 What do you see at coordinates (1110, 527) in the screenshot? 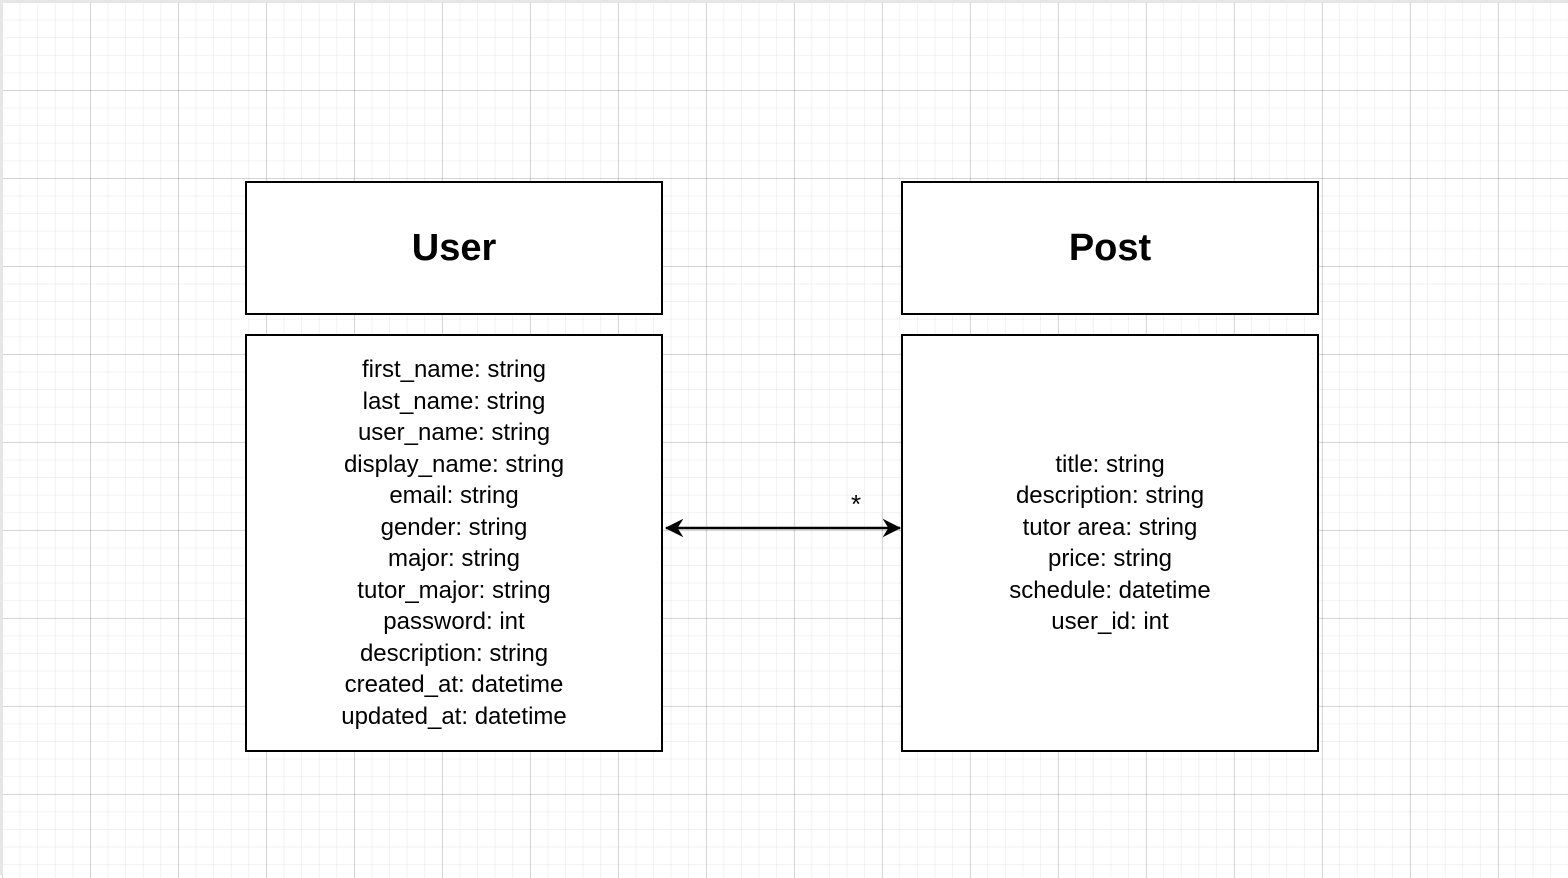
I see `post-attribute: tutor area: string` at bounding box center [1110, 527].